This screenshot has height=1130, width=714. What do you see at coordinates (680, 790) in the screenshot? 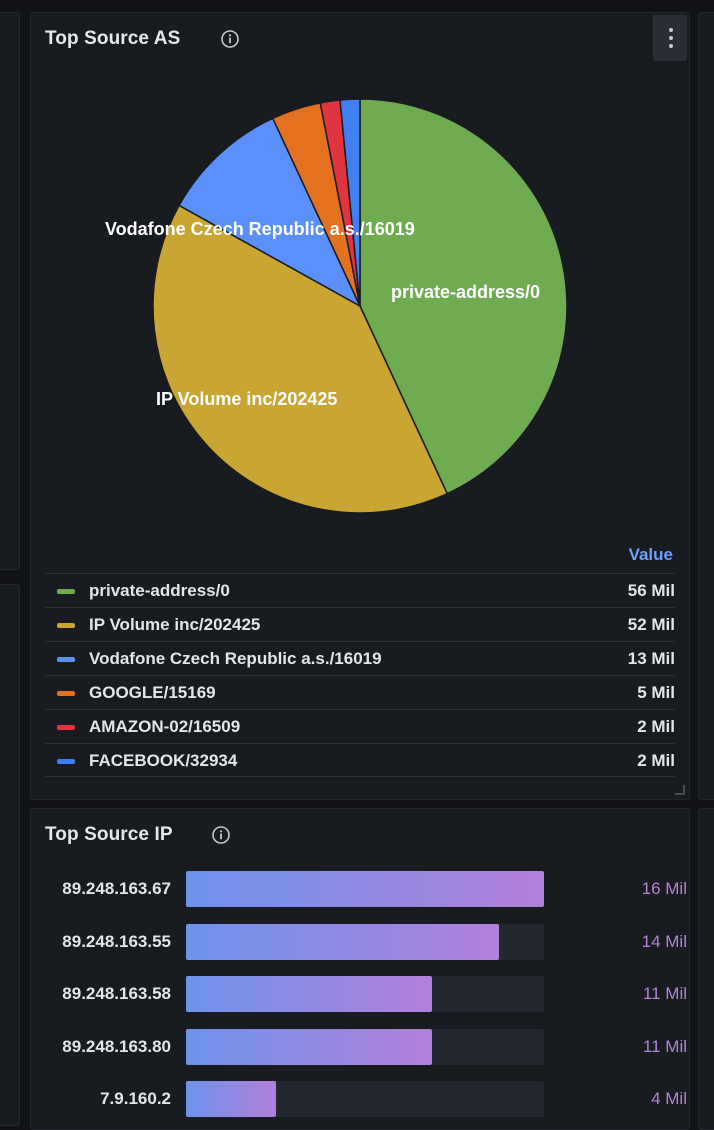
I see `resize-handle` at bounding box center [680, 790].